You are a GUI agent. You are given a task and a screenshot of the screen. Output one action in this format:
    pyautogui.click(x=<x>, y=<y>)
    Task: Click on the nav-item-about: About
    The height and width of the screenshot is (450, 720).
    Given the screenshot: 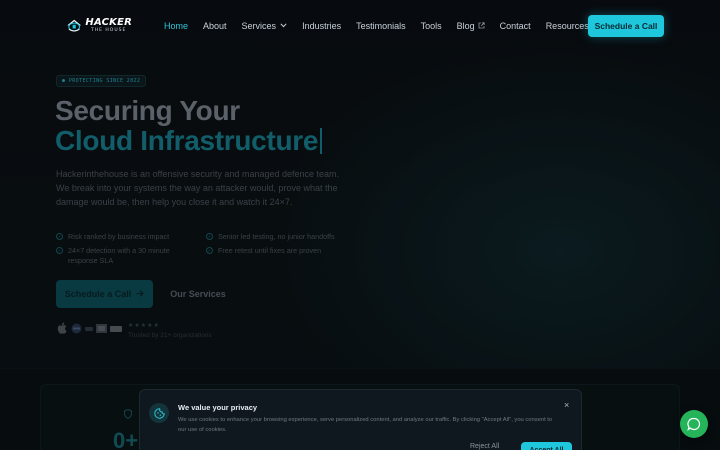 What is the action you would take?
    pyautogui.click(x=215, y=26)
    